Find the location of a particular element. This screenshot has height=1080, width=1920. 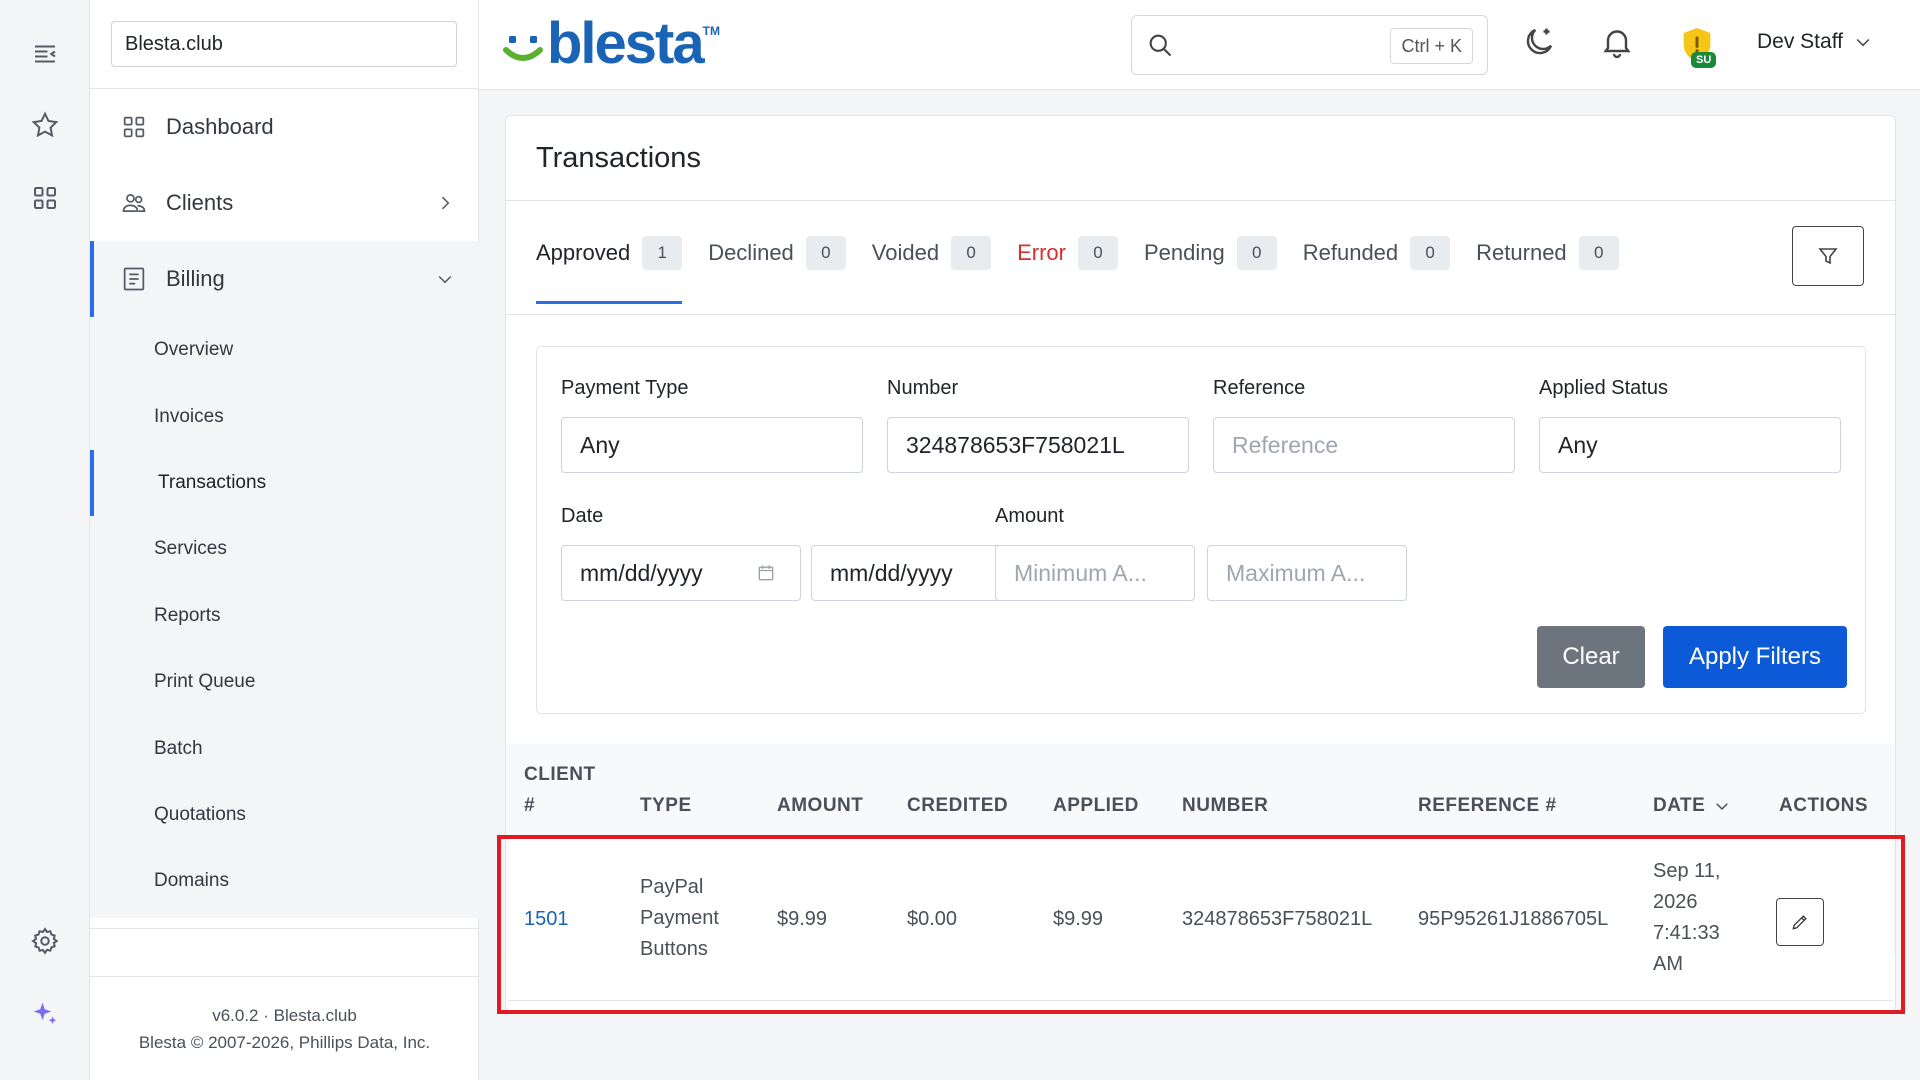

reference-cell: 95P95261J1886705L is located at coordinates (1513, 919).